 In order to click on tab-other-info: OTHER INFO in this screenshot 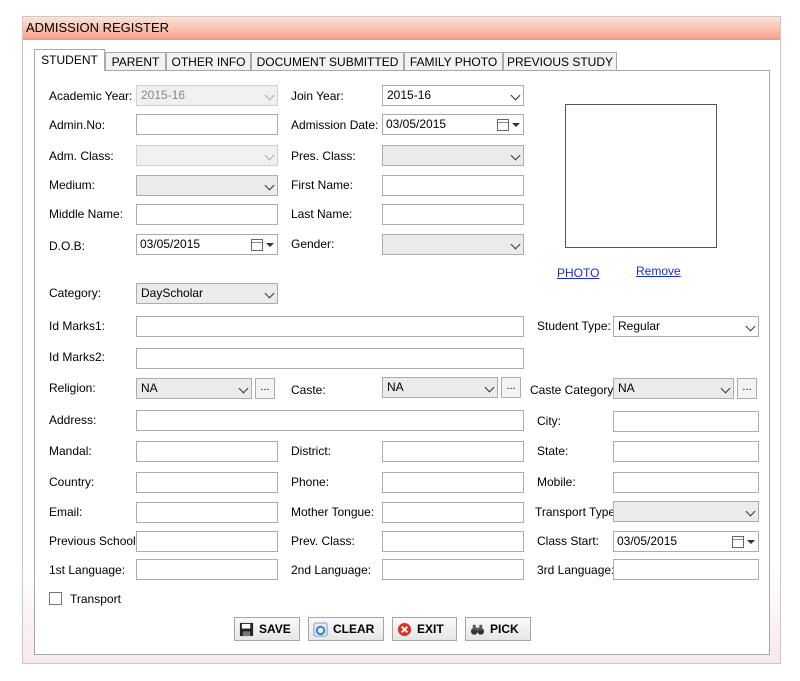, I will do `click(208, 61)`.